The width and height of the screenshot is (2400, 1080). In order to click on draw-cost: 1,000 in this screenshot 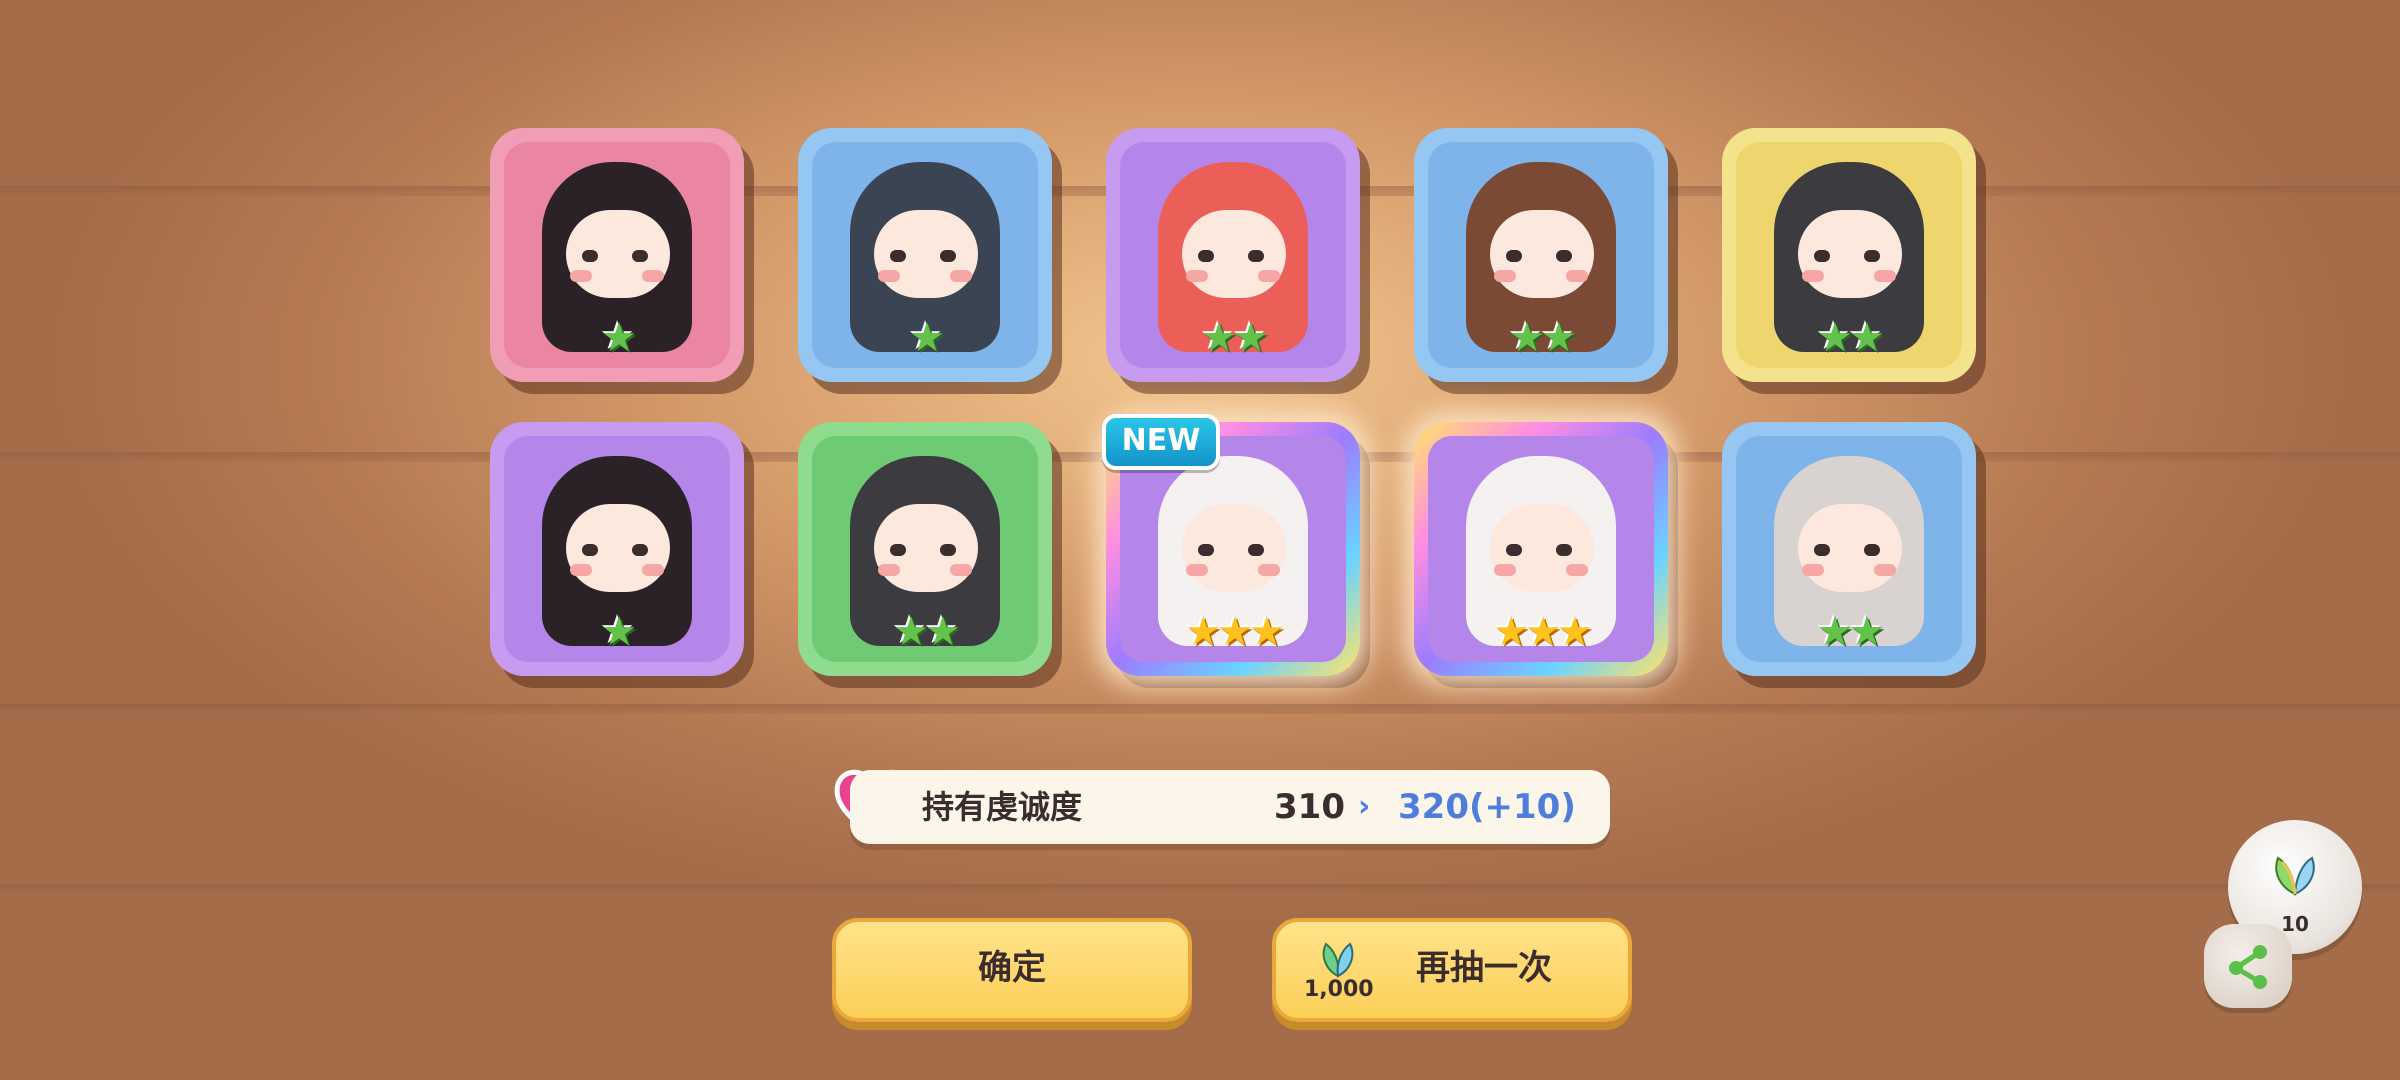, I will do `click(1339, 989)`.